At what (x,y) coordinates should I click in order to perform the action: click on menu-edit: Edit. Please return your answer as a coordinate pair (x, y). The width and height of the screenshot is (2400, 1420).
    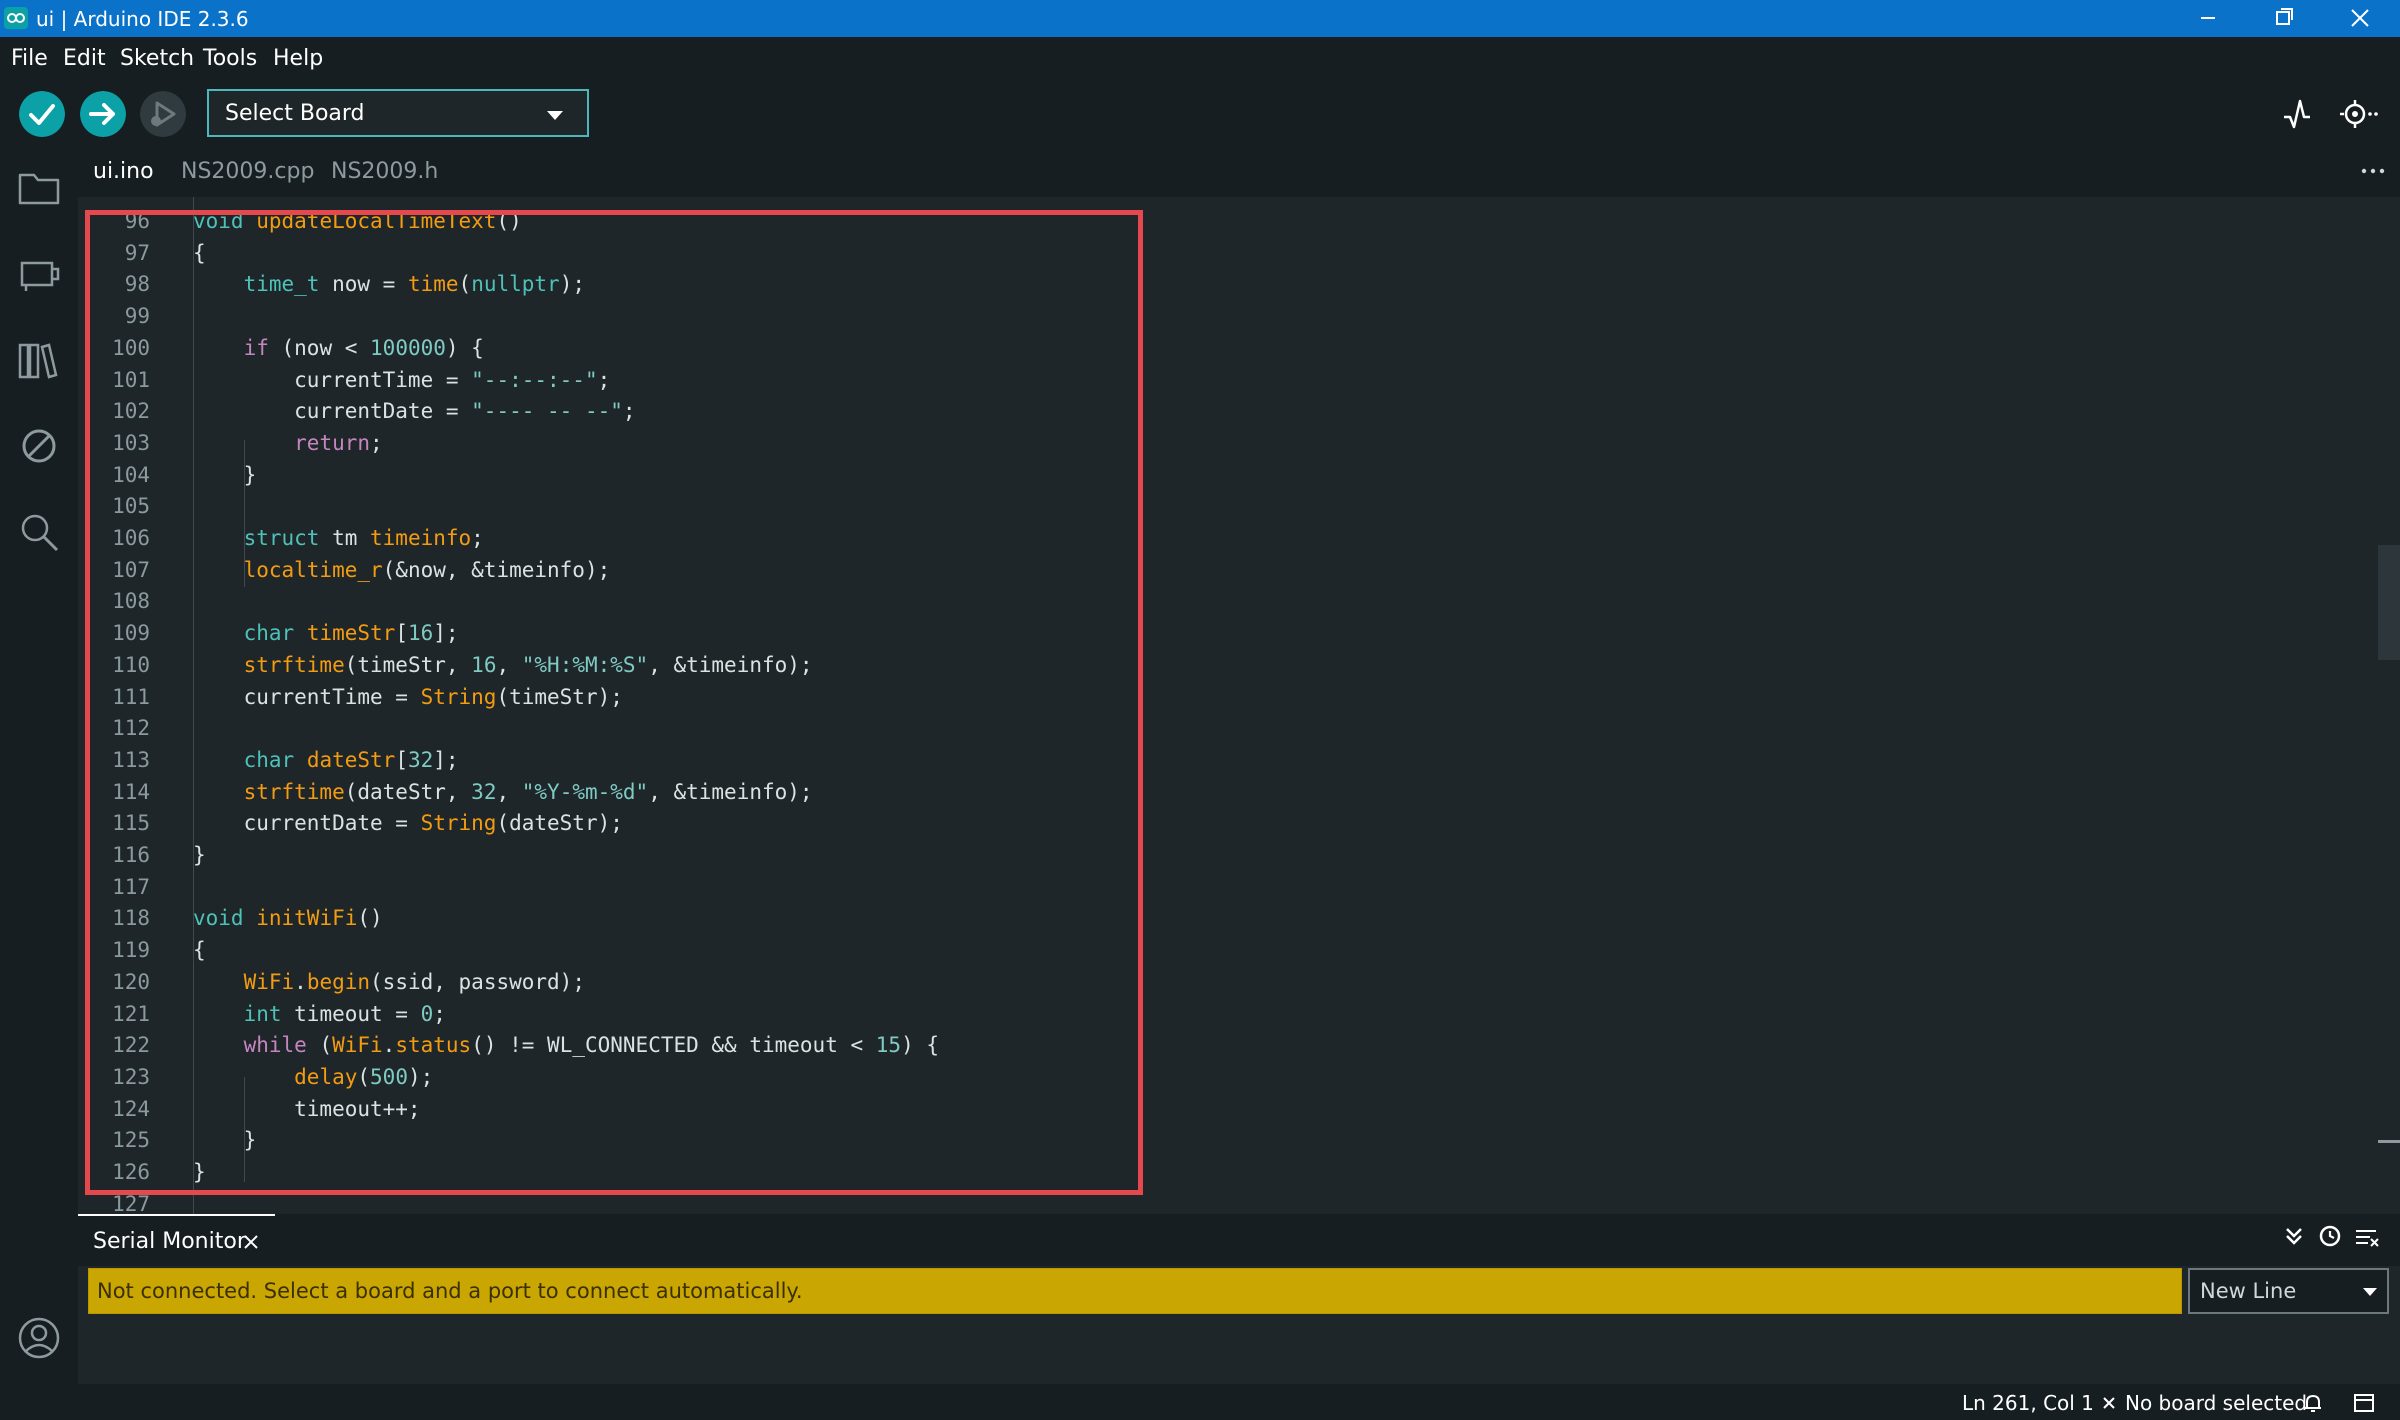
    Looking at the image, I should click on (84, 59).